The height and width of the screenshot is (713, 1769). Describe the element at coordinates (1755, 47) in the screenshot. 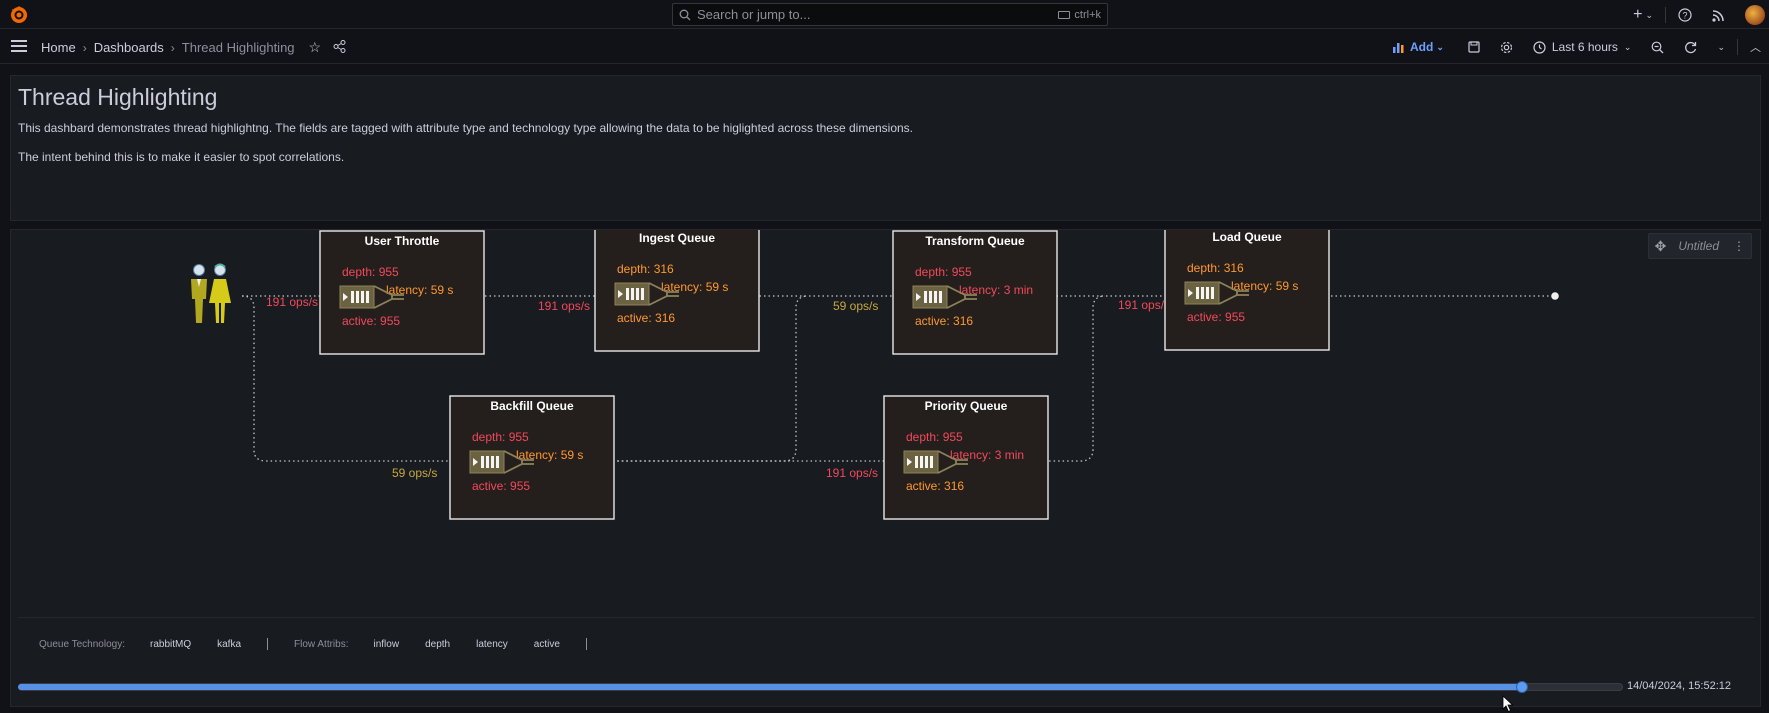

I see `collapse-chevron-up-icon: ︿` at that location.